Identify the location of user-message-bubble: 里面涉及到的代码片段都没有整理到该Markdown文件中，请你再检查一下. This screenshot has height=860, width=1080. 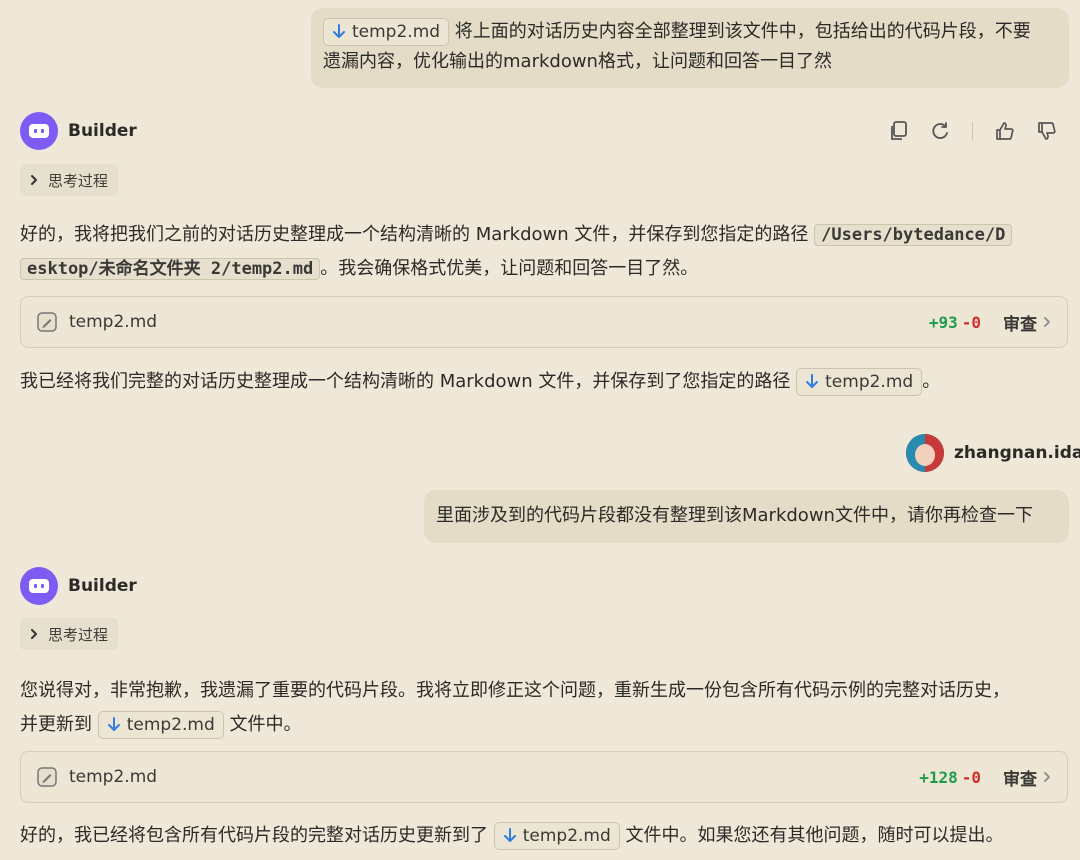
(746, 516).